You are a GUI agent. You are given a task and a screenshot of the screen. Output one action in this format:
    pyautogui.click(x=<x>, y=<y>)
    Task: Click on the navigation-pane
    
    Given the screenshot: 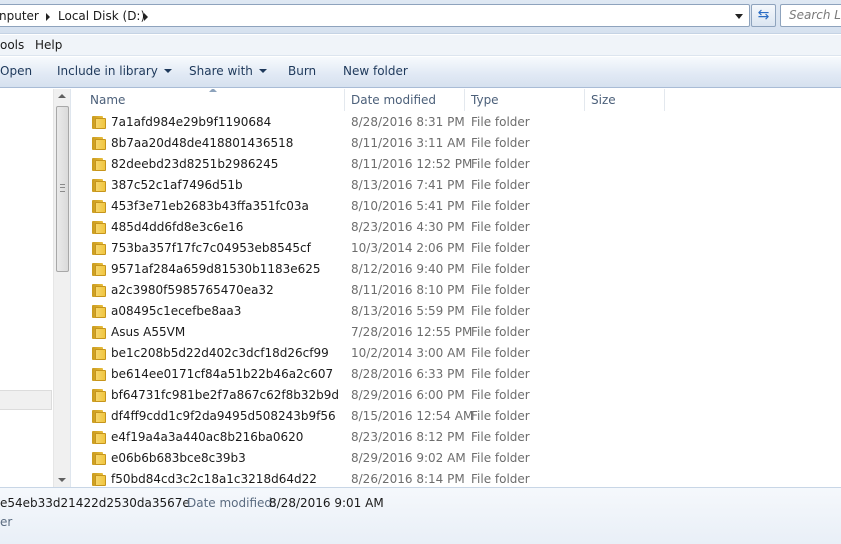 What is the action you would take?
    pyautogui.click(x=35, y=288)
    